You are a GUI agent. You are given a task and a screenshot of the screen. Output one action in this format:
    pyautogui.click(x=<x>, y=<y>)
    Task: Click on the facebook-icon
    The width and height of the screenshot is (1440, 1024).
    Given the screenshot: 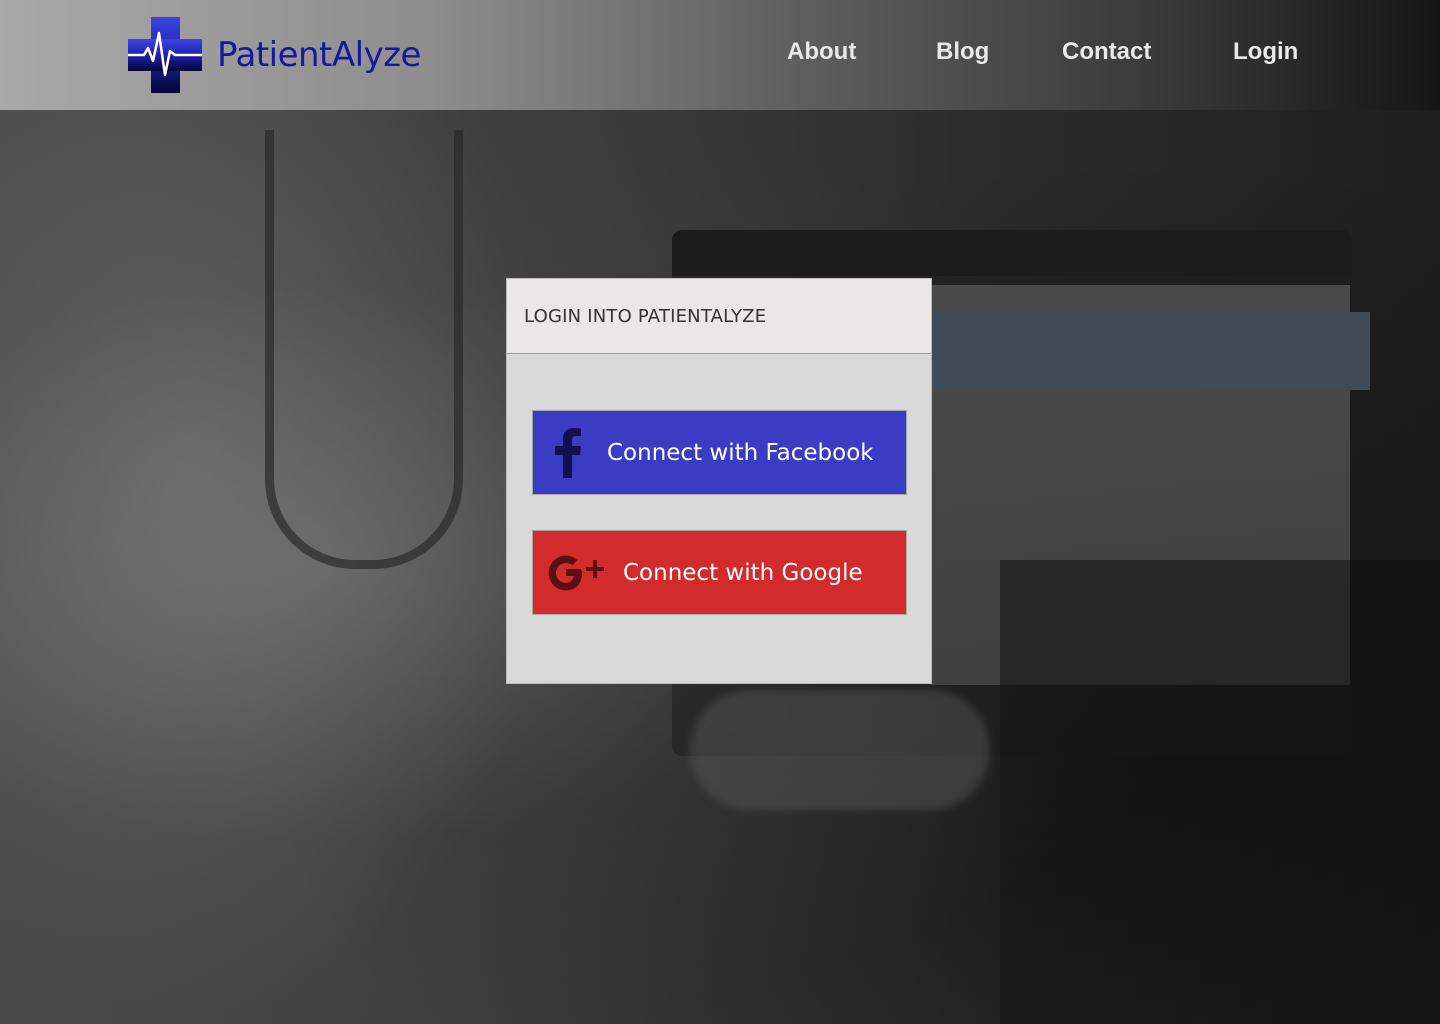 What is the action you would take?
    pyautogui.click(x=568, y=452)
    